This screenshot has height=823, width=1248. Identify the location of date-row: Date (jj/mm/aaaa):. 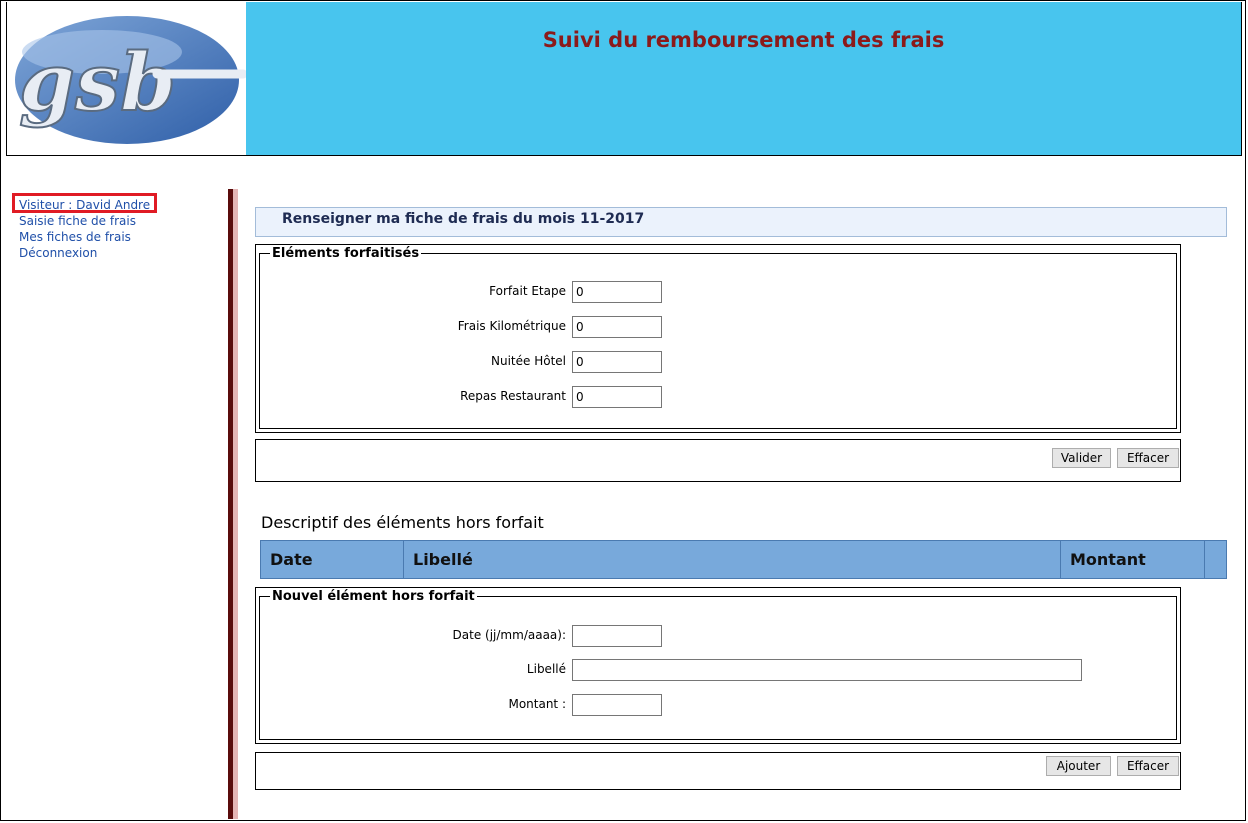
(433, 636).